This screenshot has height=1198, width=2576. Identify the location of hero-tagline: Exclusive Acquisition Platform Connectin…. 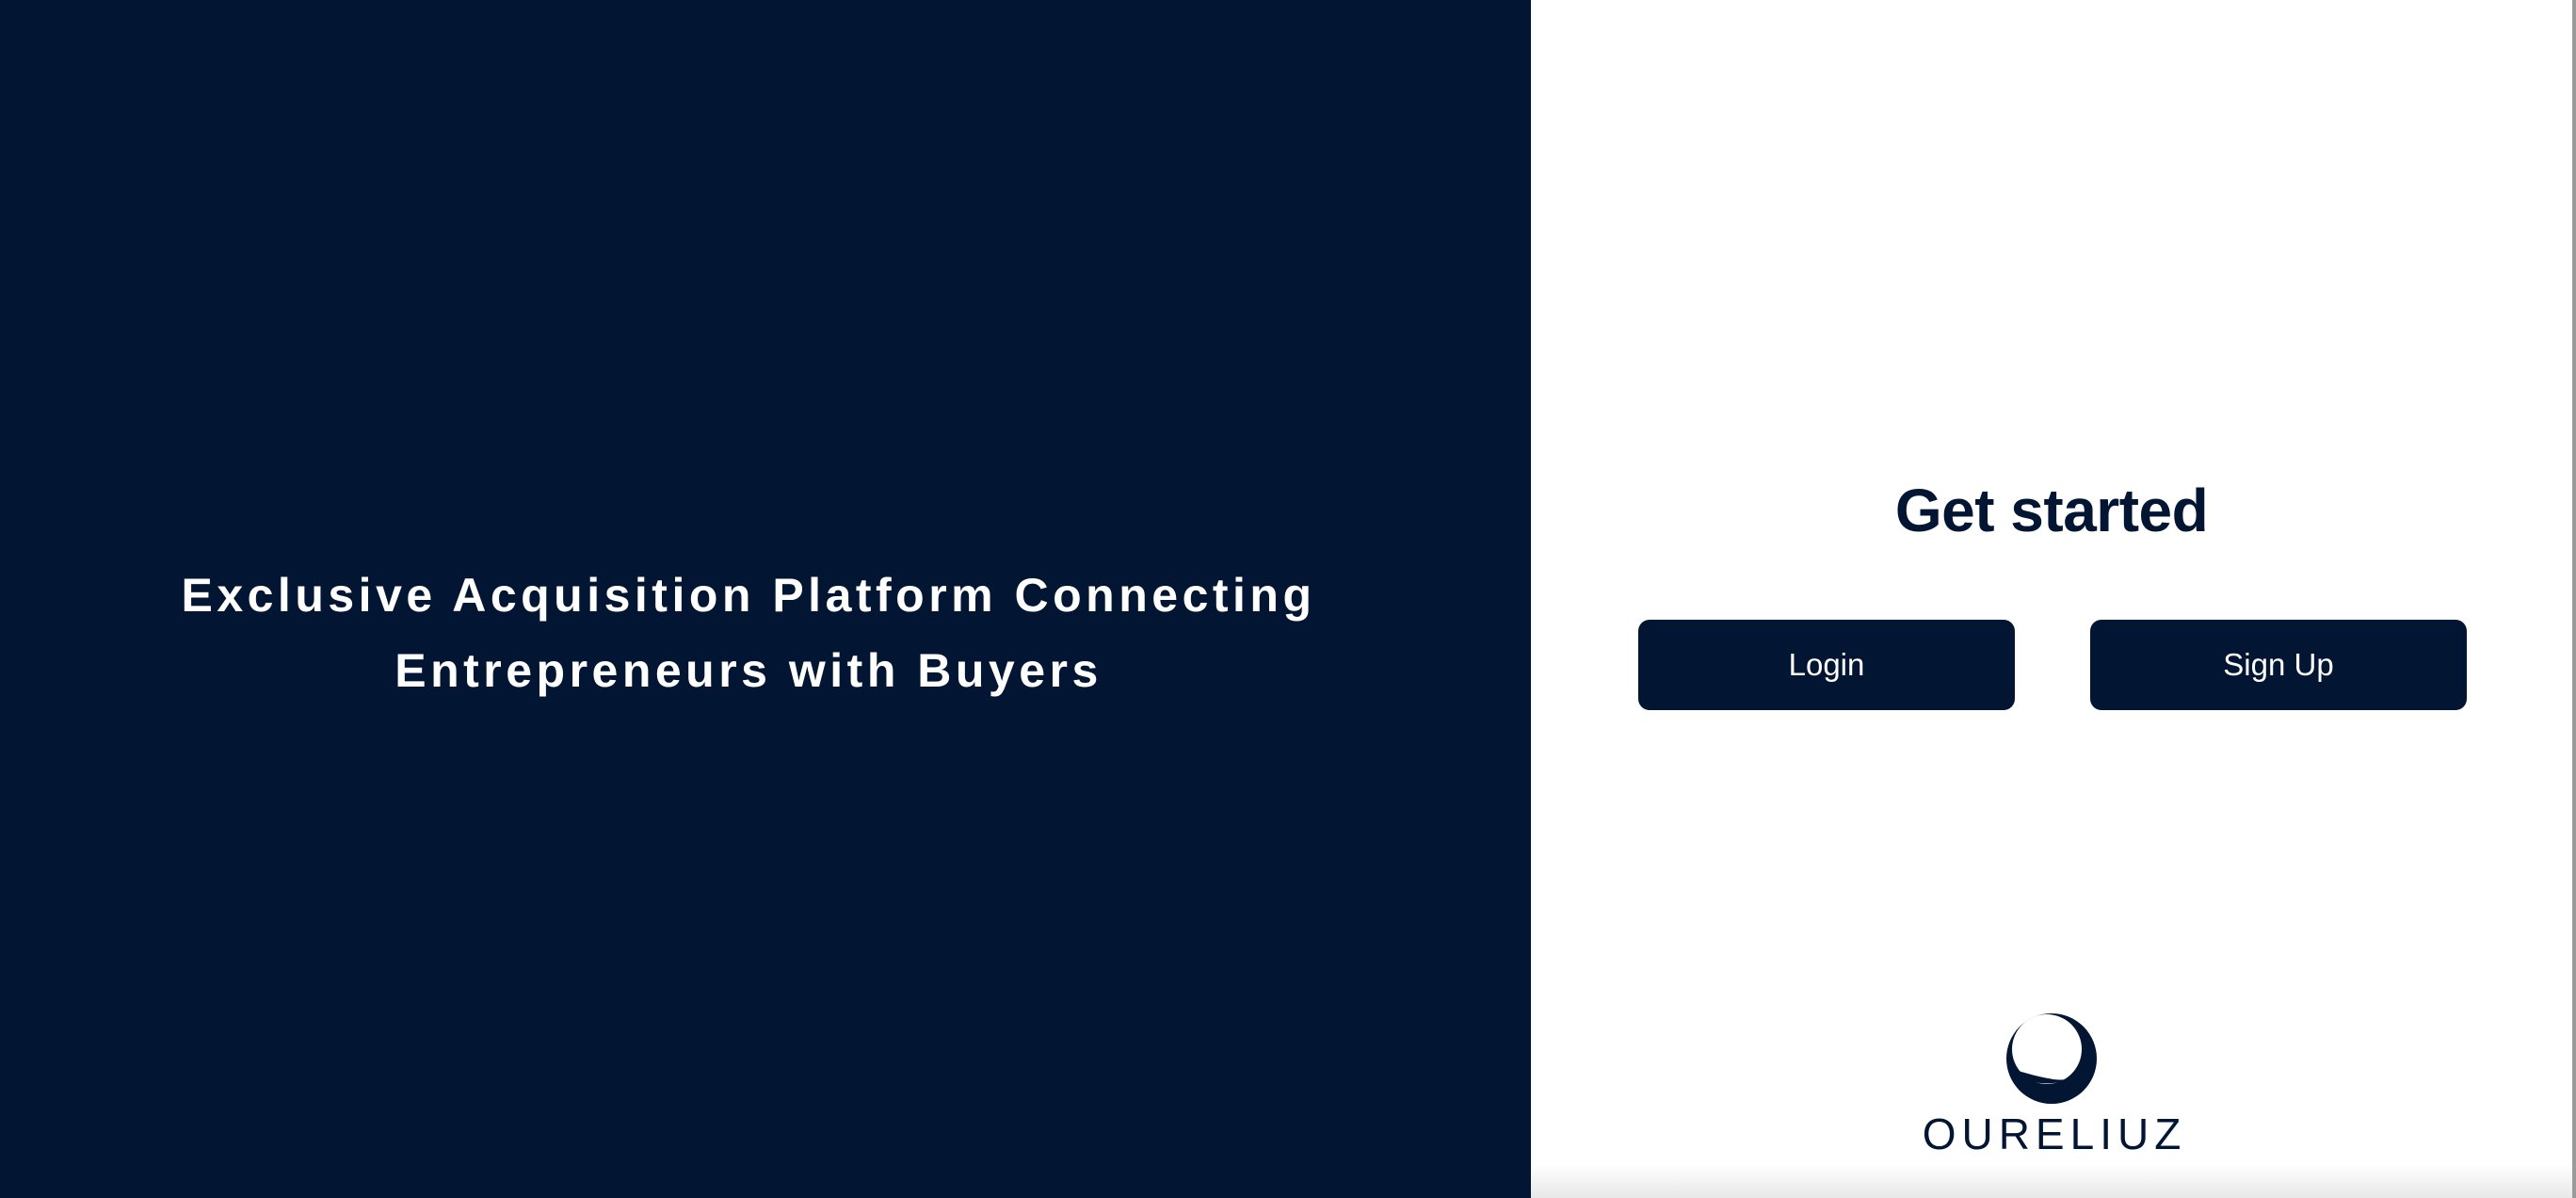
(748, 633).